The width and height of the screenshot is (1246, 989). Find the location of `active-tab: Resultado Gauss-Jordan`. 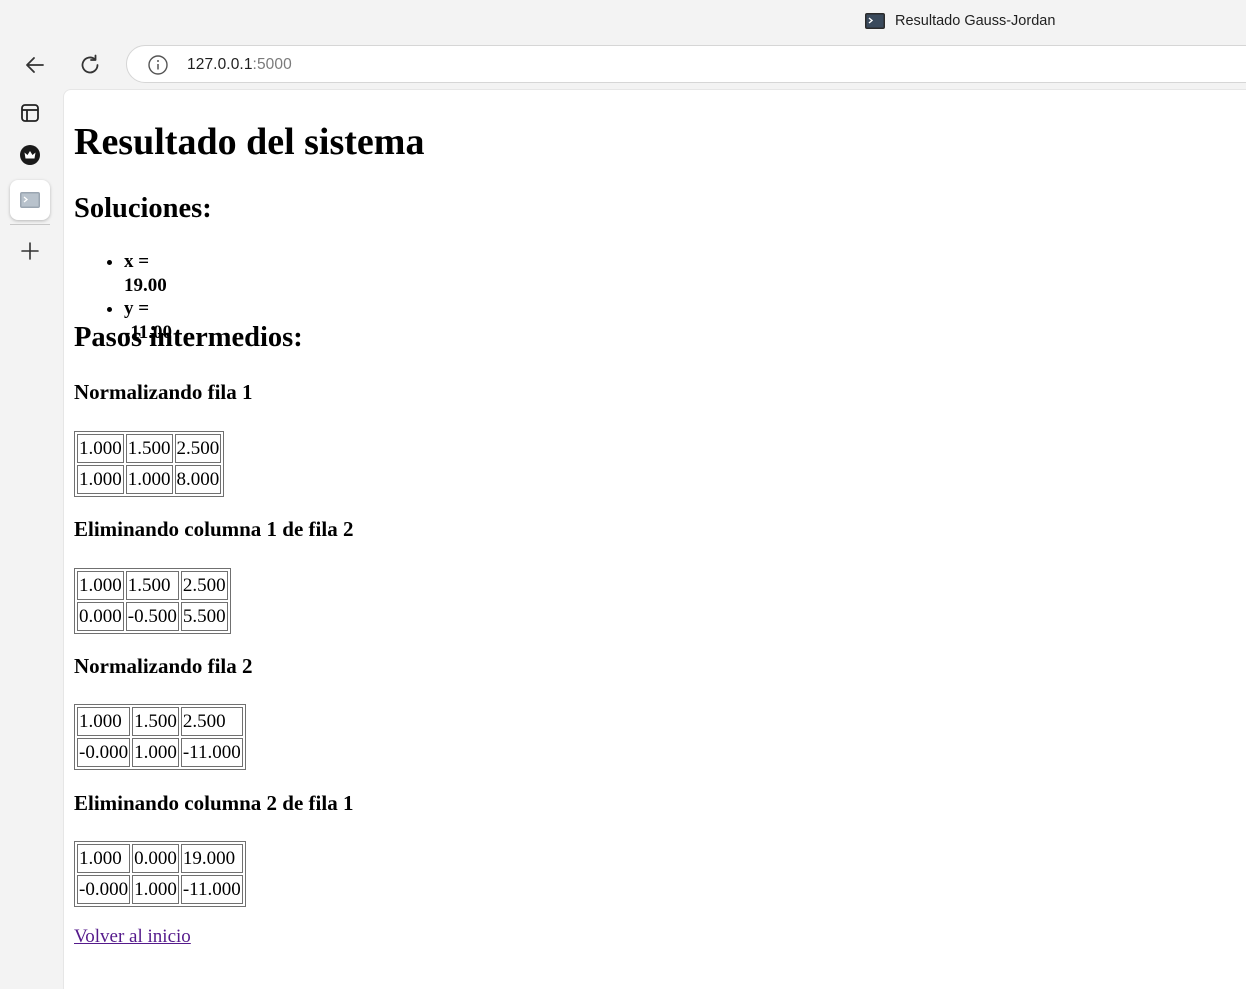

active-tab: Resultado Gauss-Jordan is located at coordinates (960, 21).